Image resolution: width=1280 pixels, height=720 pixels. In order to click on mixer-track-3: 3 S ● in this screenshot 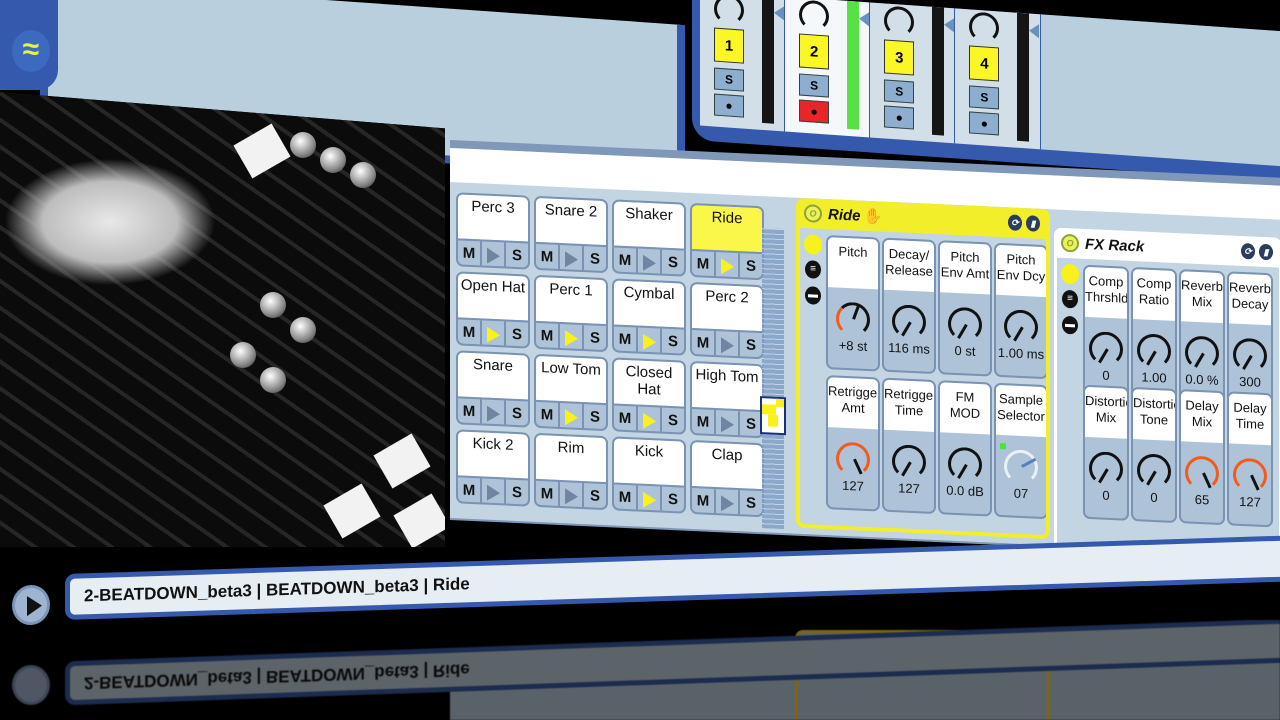, I will do `click(913, 73)`.